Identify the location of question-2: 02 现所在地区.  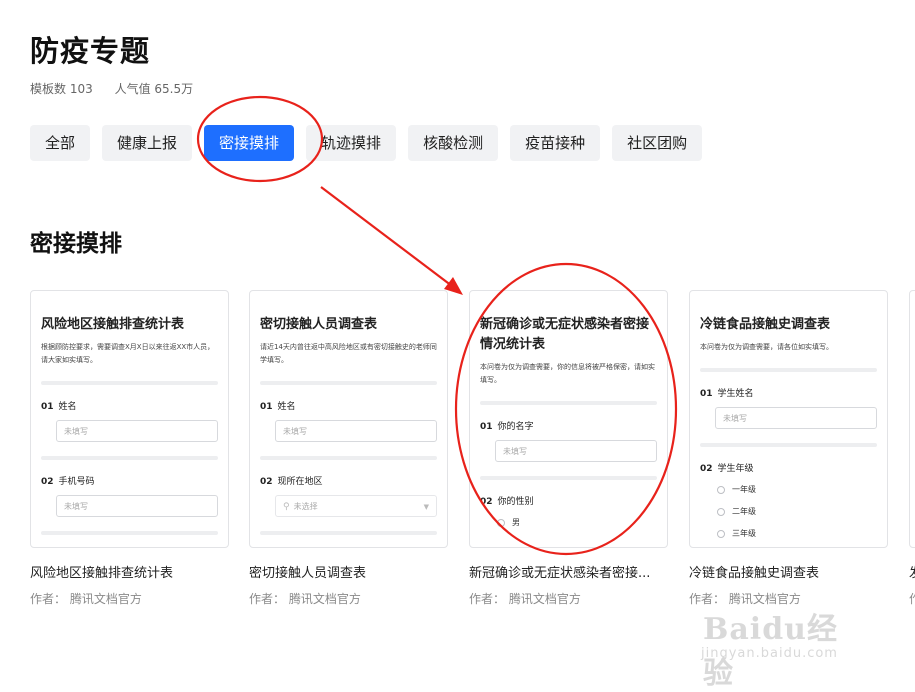
(291, 482).